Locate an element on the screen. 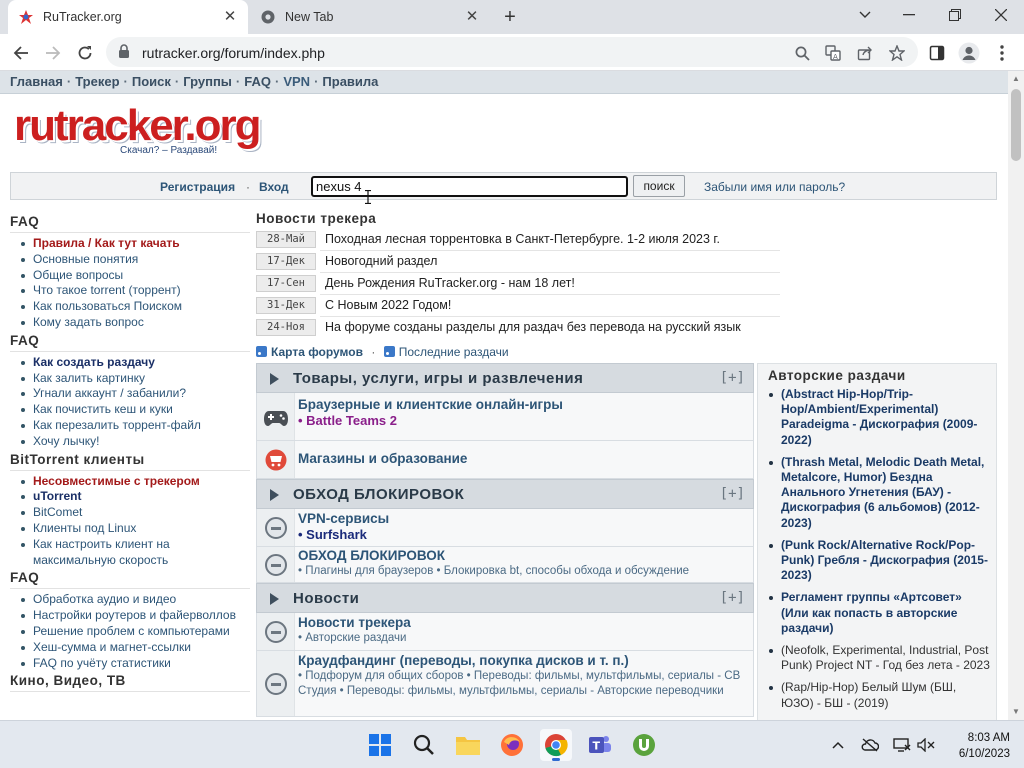 This screenshot has height=768, width=1024. site-logo: rutracker.org Скачал? – Раздавай! is located at coordinates (137, 130).